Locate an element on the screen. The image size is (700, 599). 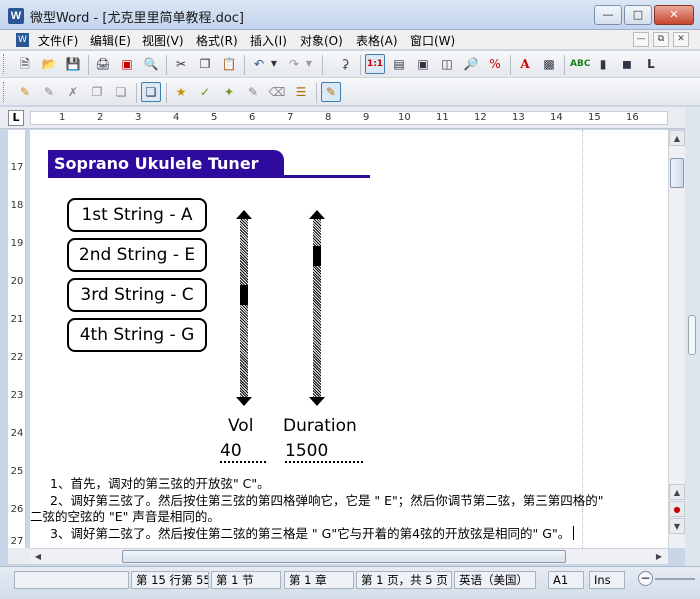
close-button: ✕ is located at coordinates (674, 15).